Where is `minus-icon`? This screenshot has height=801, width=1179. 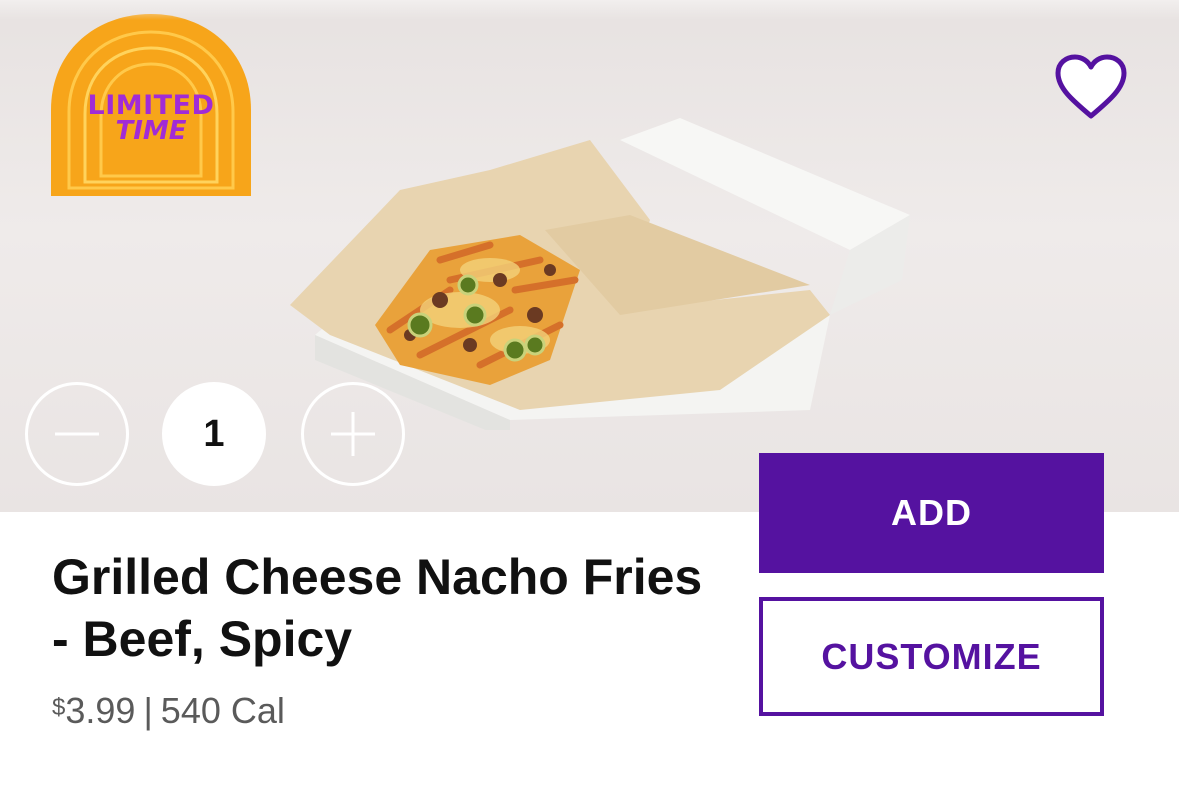
minus-icon is located at coordinates (77, 434).